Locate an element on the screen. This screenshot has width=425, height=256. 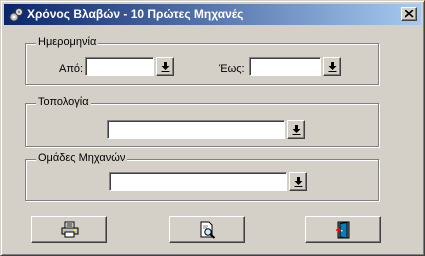
date-group-legend: Ημερομηνία is located at coordinates (67, 42).